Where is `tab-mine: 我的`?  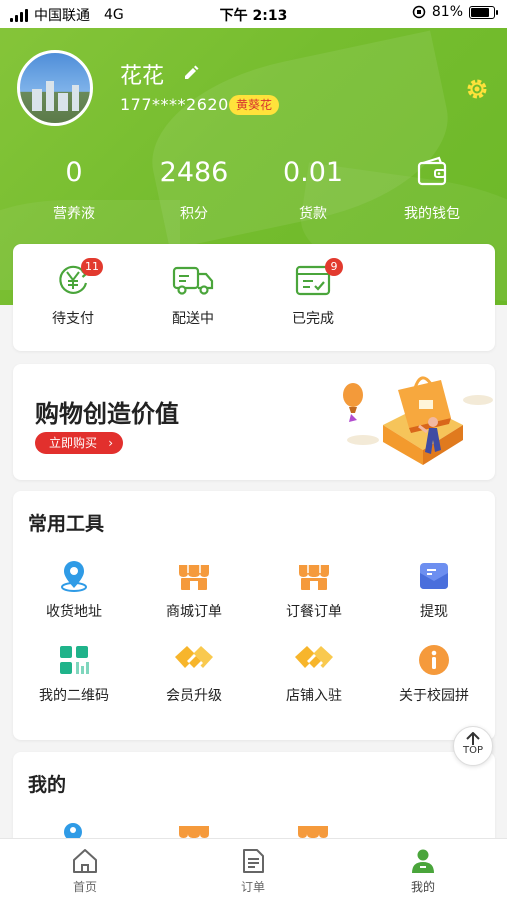
tab-mine: 我的 is located at coordinates (423, 871).